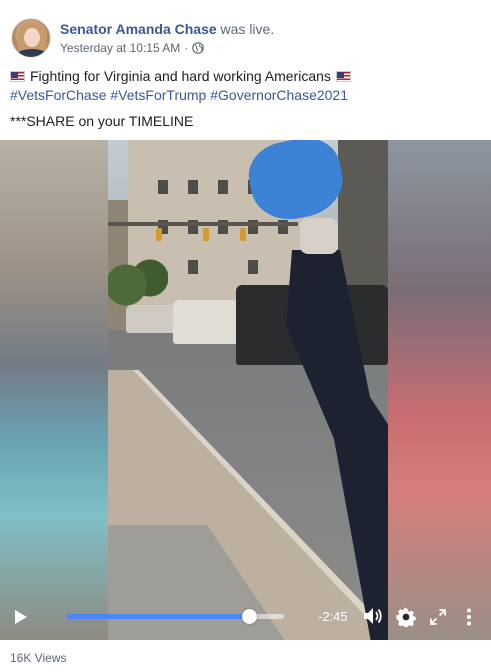 The width and height of the screenshot is (491, 672). What do you see at coordinates (158, 95) in the screenshot?
I see `hashtag-link: #VetsForTrump` at bounding box center [158, 95].